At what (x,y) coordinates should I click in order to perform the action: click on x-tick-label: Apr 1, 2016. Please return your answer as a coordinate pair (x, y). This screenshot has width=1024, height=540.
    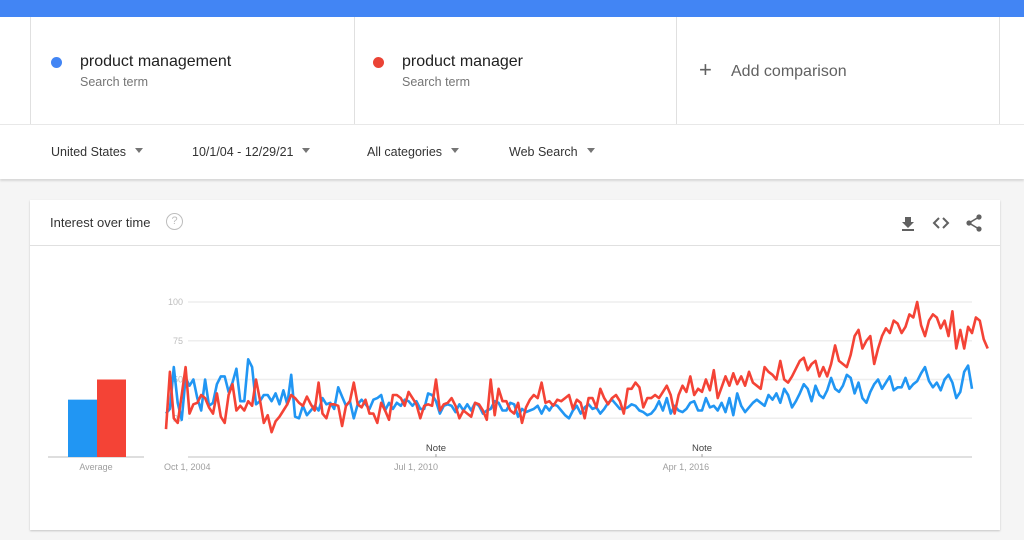
    Looking at the image, I should click on (686, 467).